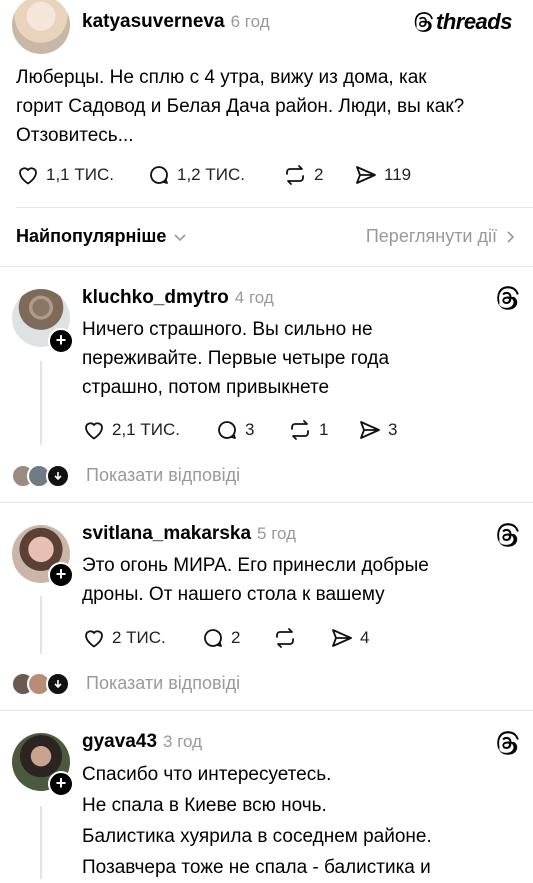 Image resolution: width=533 pixels, height=883 pixels. What do you see at coordinates (155, 297) in the screenshot?
I see `reply-username: kluchko_dmytro` at bounding box center [155, 297].